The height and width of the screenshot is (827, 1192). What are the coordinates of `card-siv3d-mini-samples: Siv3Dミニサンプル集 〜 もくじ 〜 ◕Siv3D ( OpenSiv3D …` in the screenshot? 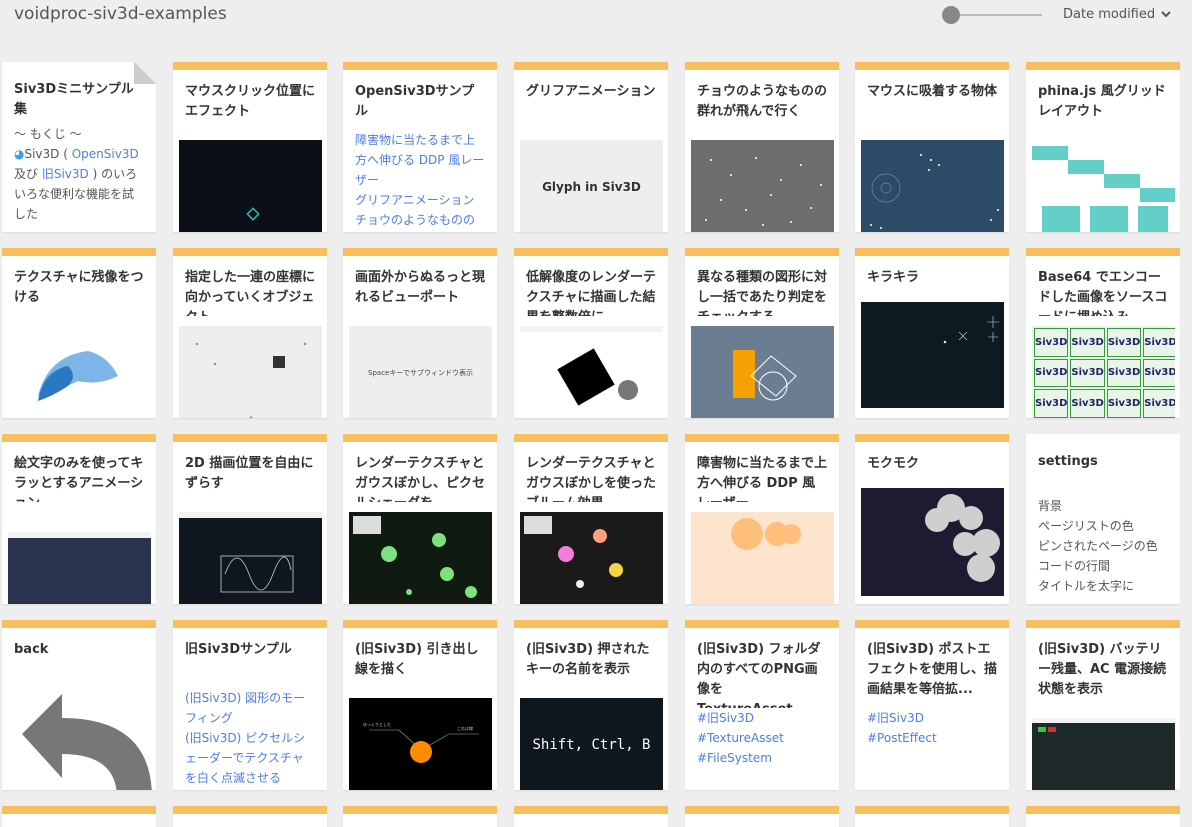 It's located at (79, 147).